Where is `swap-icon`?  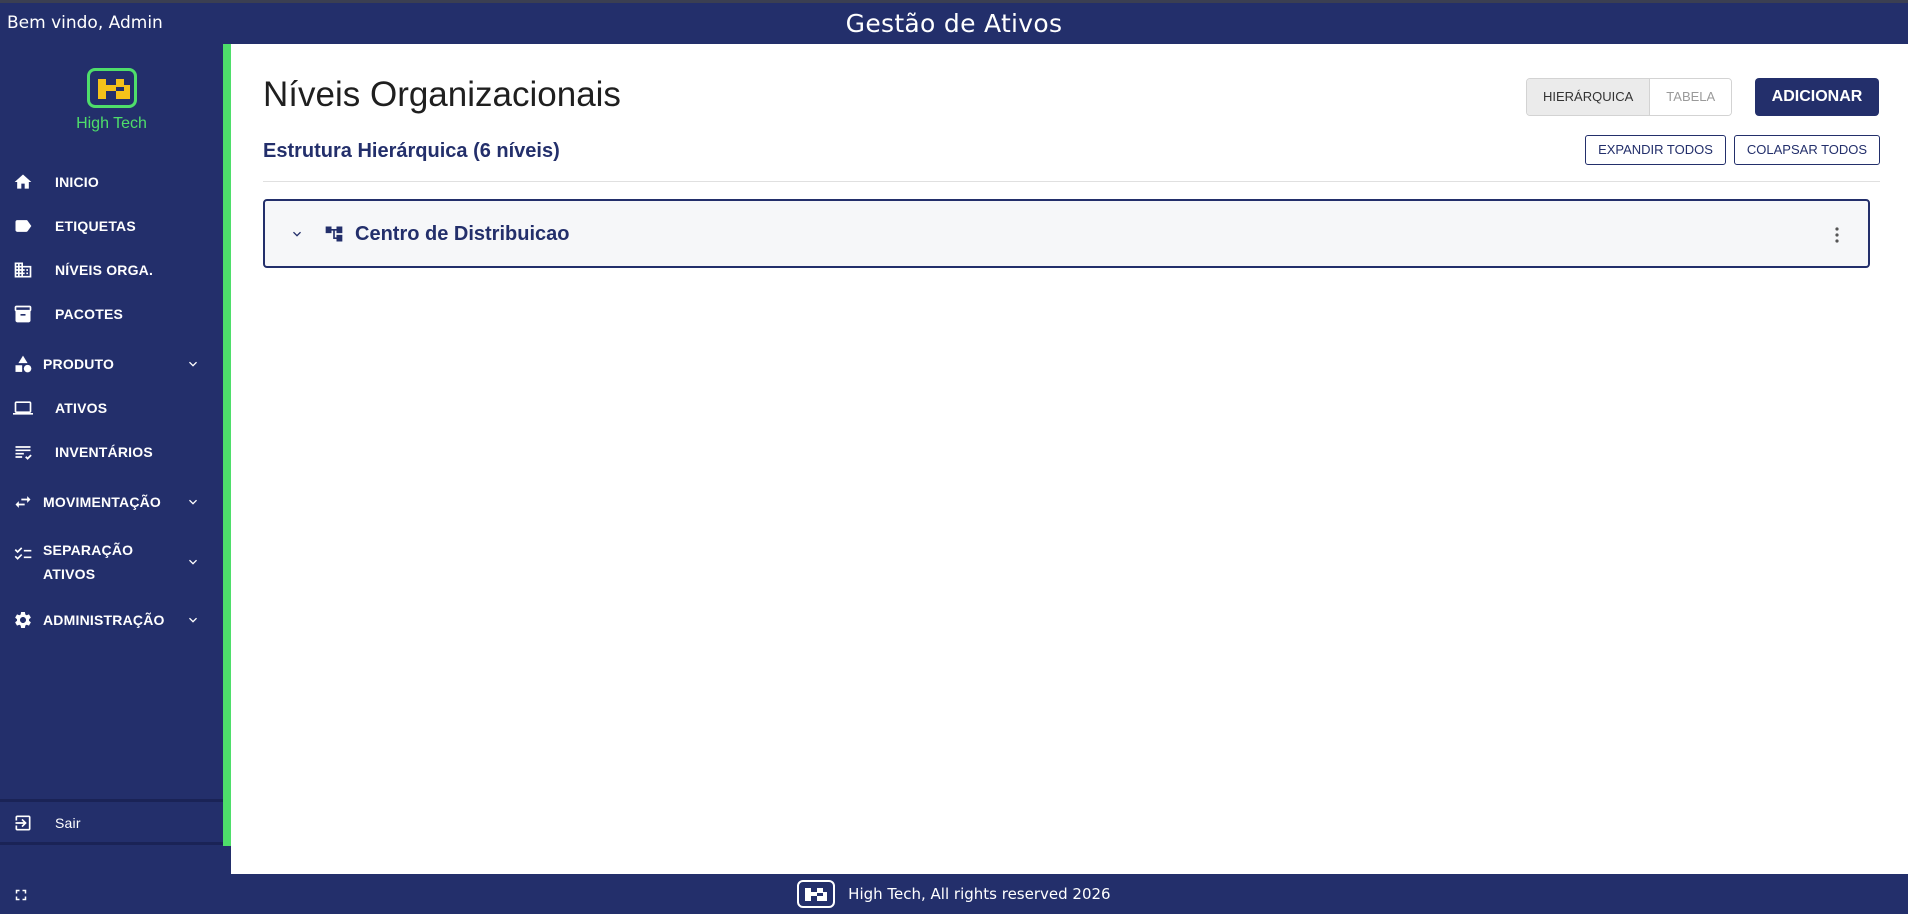
swap-icon is located at coordinates (23, 502).